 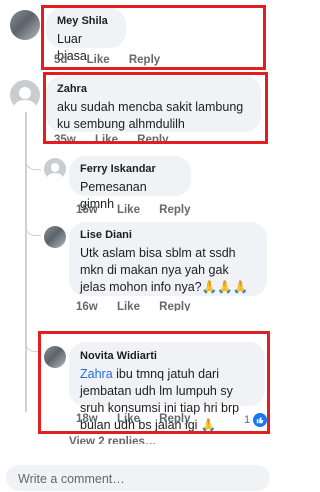 I want to click on comment-input, so click(x=138, y=479).